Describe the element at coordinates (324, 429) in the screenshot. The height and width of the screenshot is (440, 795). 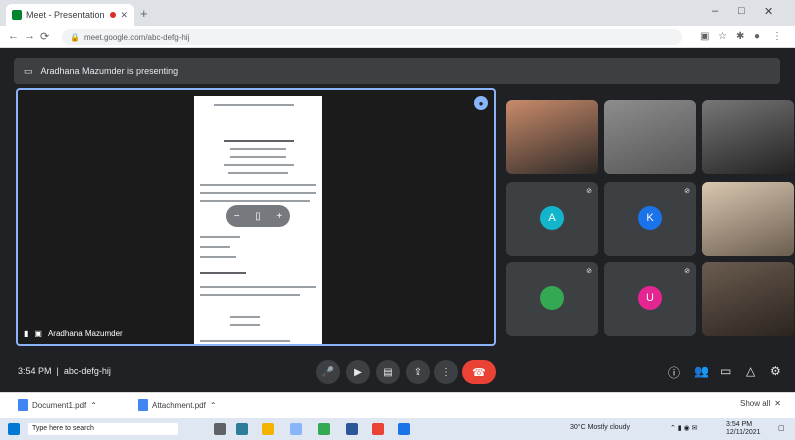
I see `chrome-icon` at that location.